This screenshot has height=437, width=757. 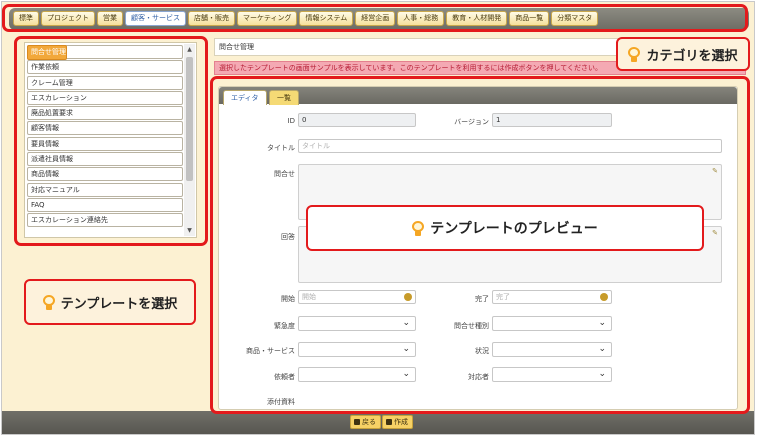 What do you see at coordinates (692, 56) in the screenshot?
I see `category-callout-text: カテゴリを選択` at bounding box center [692, 56].